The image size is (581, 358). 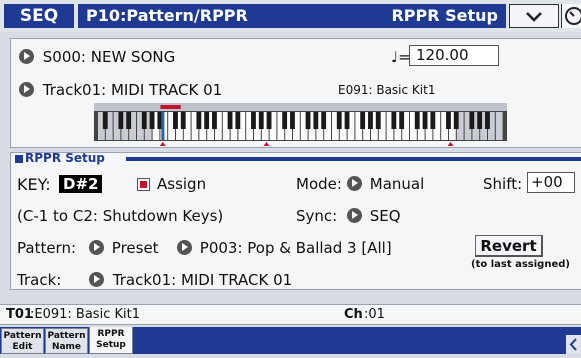 I want to click on status-bar: T01 :E091: Basic Kit1 Ch :01, so click(x=290, y=314).